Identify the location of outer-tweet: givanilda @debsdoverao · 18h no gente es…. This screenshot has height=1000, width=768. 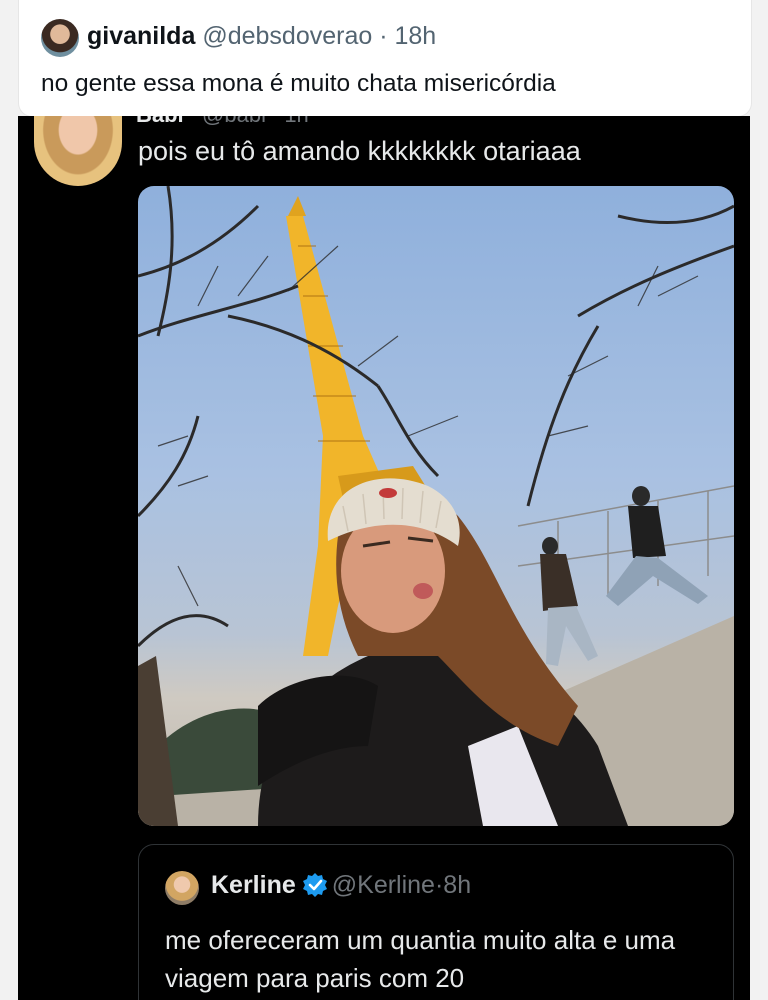
(385, 58).